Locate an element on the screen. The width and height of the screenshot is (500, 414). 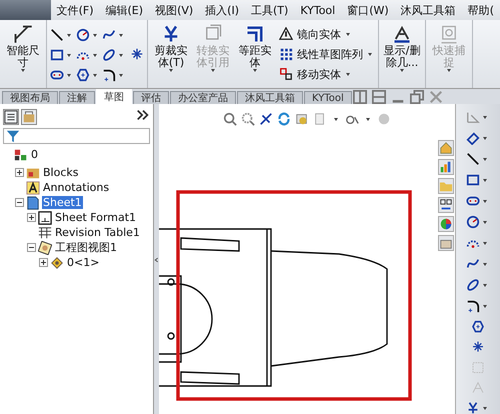
tree-item: 工程图视图1 is located at coordinates (86, 247).